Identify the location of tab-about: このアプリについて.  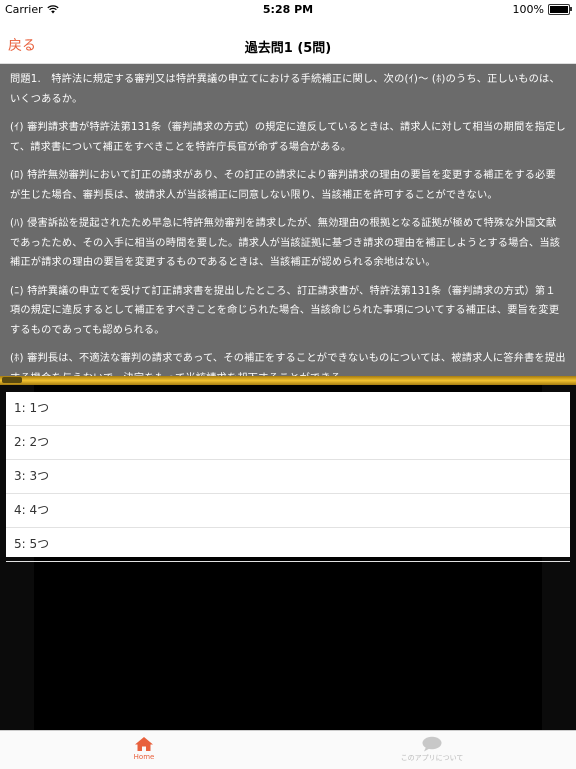
(432, 749).